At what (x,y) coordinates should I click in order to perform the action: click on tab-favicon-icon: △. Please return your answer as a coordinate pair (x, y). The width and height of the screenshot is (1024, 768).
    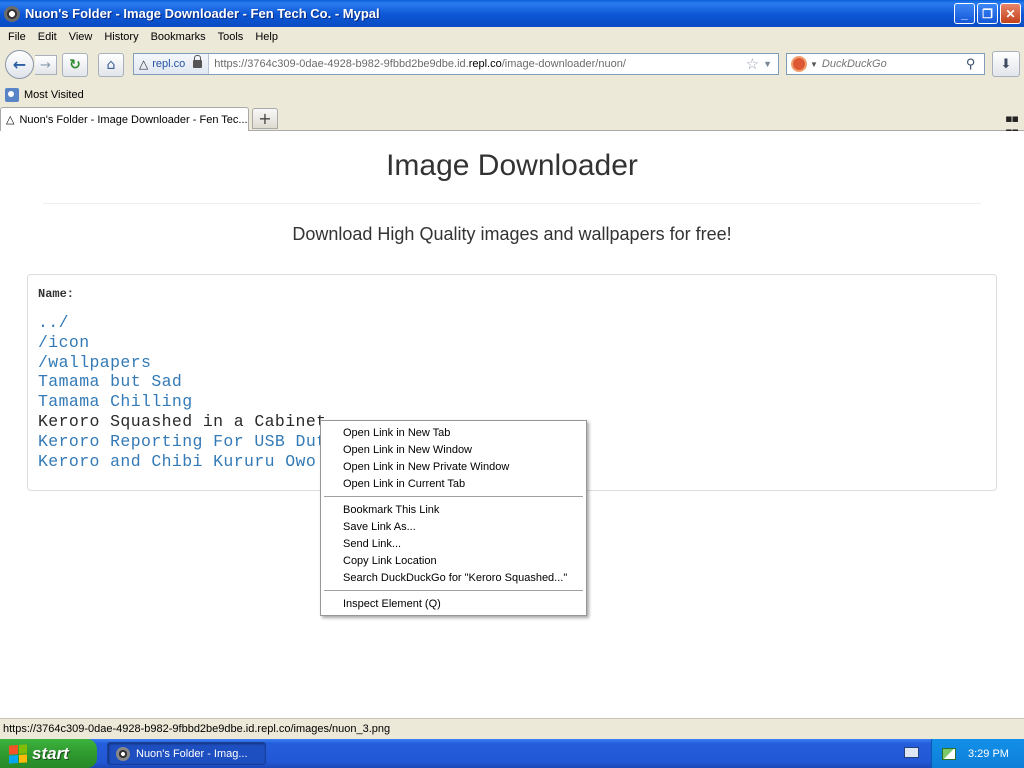
    Looking at the image, I should click on (10, 120).